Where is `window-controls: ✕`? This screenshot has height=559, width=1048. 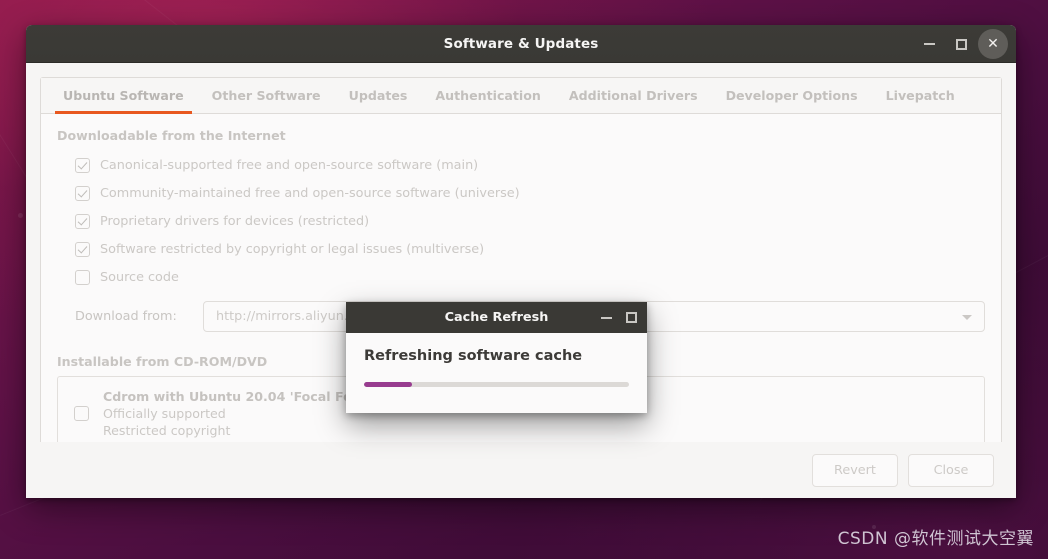 window-controls: ✕ is located at coordinates (961, 44).